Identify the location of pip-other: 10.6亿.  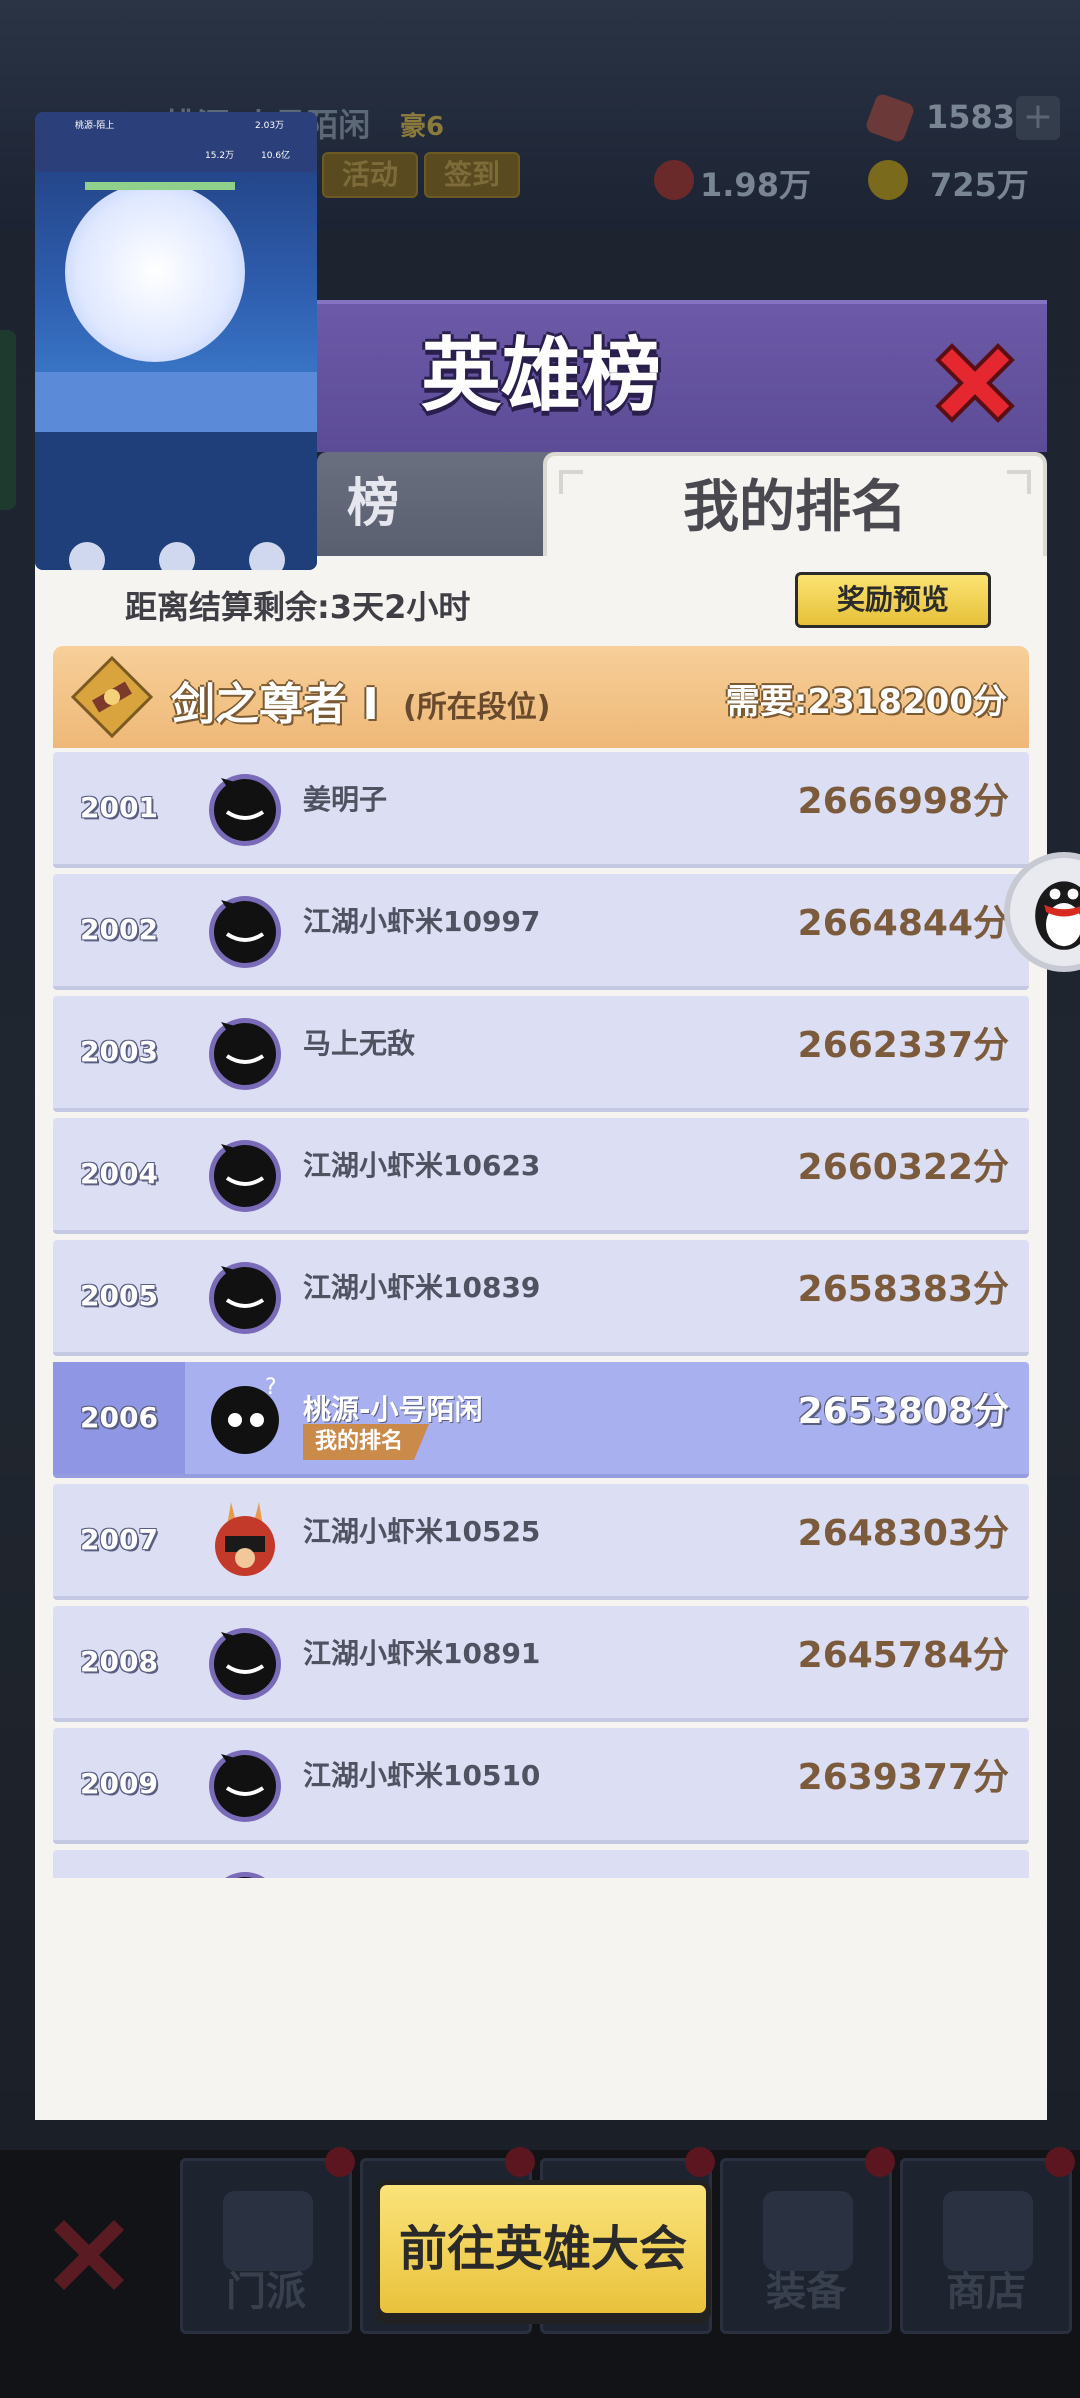
(276, 156).